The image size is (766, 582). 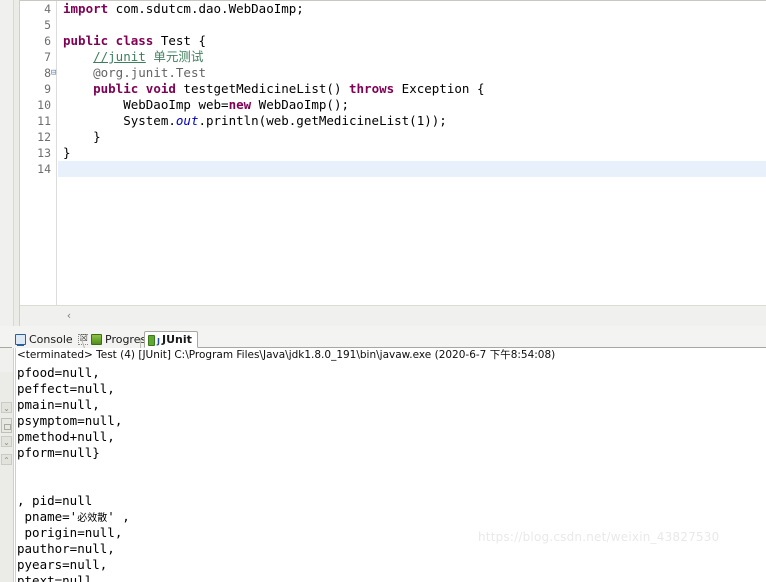 What do you see at coordinates (73, 516) in the screenshot?
I see `console-output-line: pname='必效散' ,` at bounding box center [73, 516].